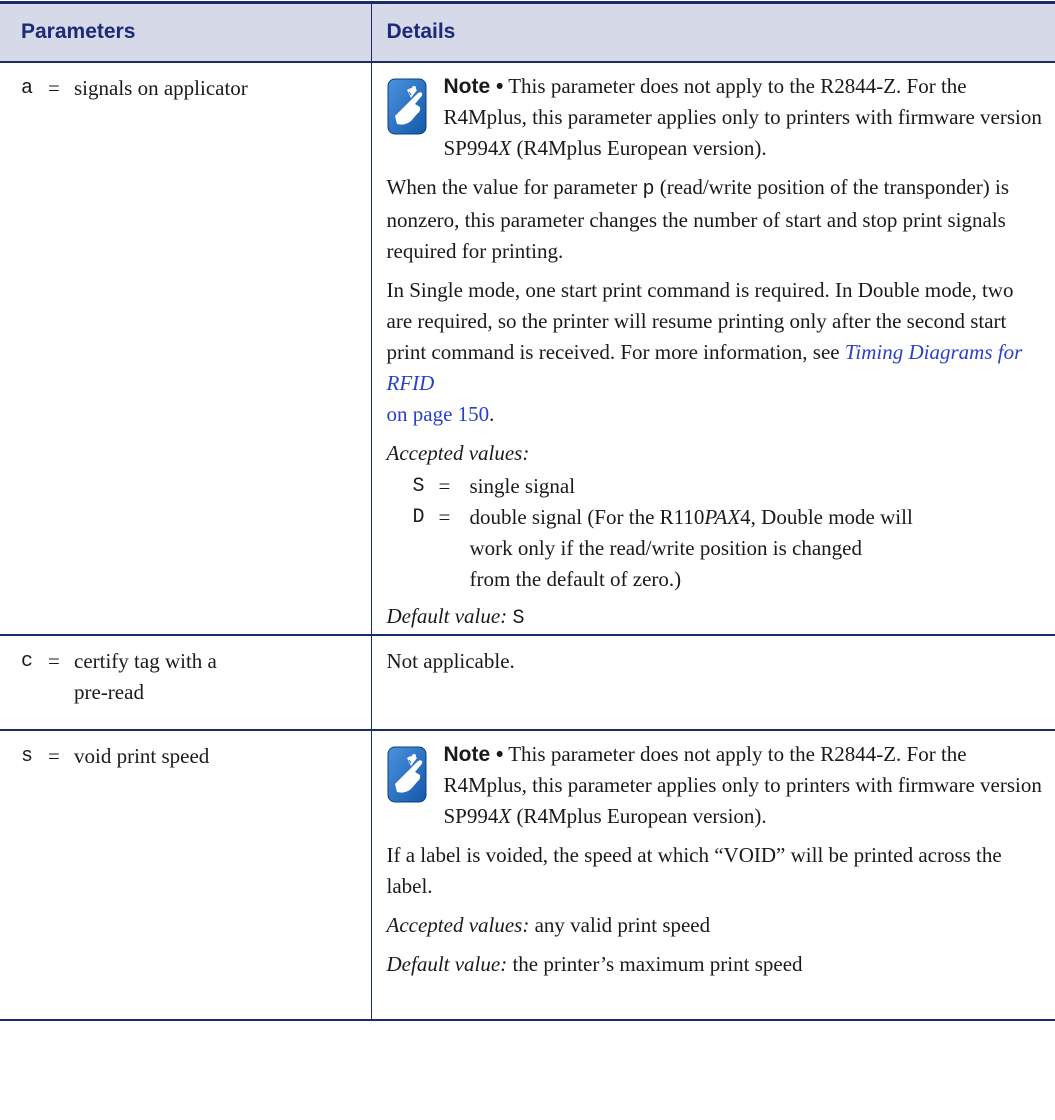  I want to click on accepted-value: any valid print speed, so click(620, 924).